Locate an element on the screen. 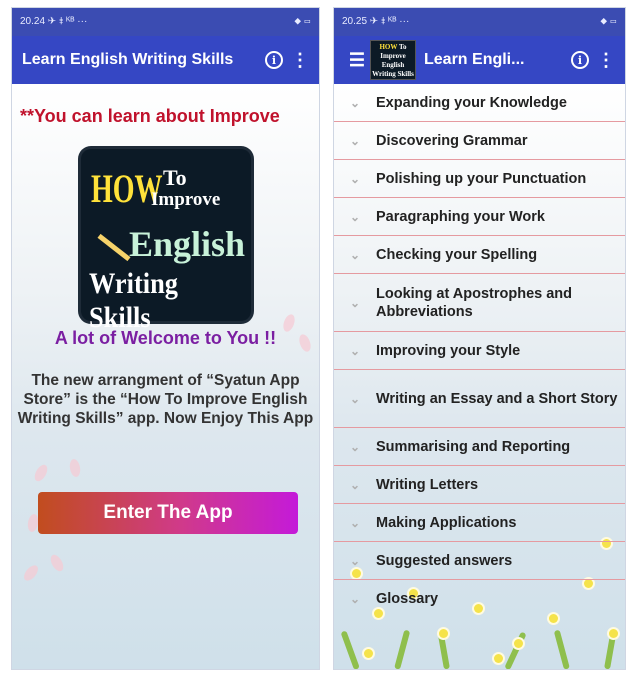 The image size is (627, 674). app-logo-small: HOW To Improve English Writing Skills is located at coordinates (393, 60).